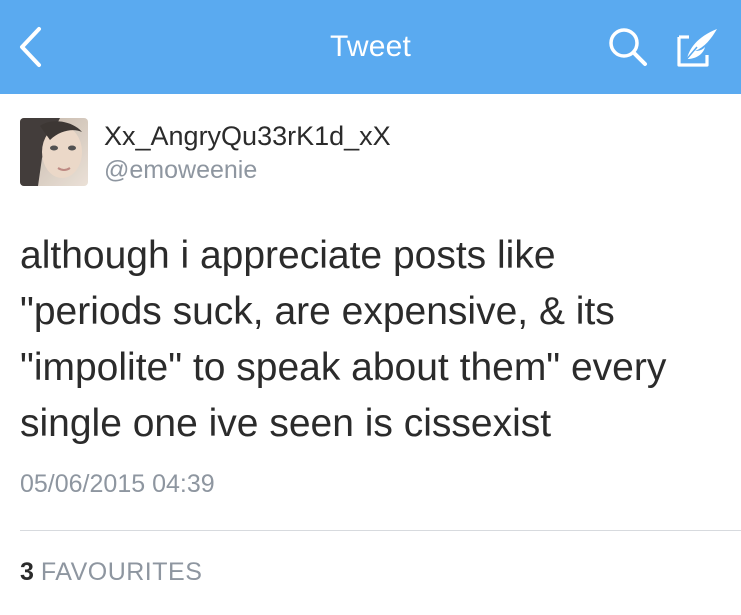 Image resolution: width=741 pixels, height=615 pixels. I want to click on avatar, so click(54, 152).